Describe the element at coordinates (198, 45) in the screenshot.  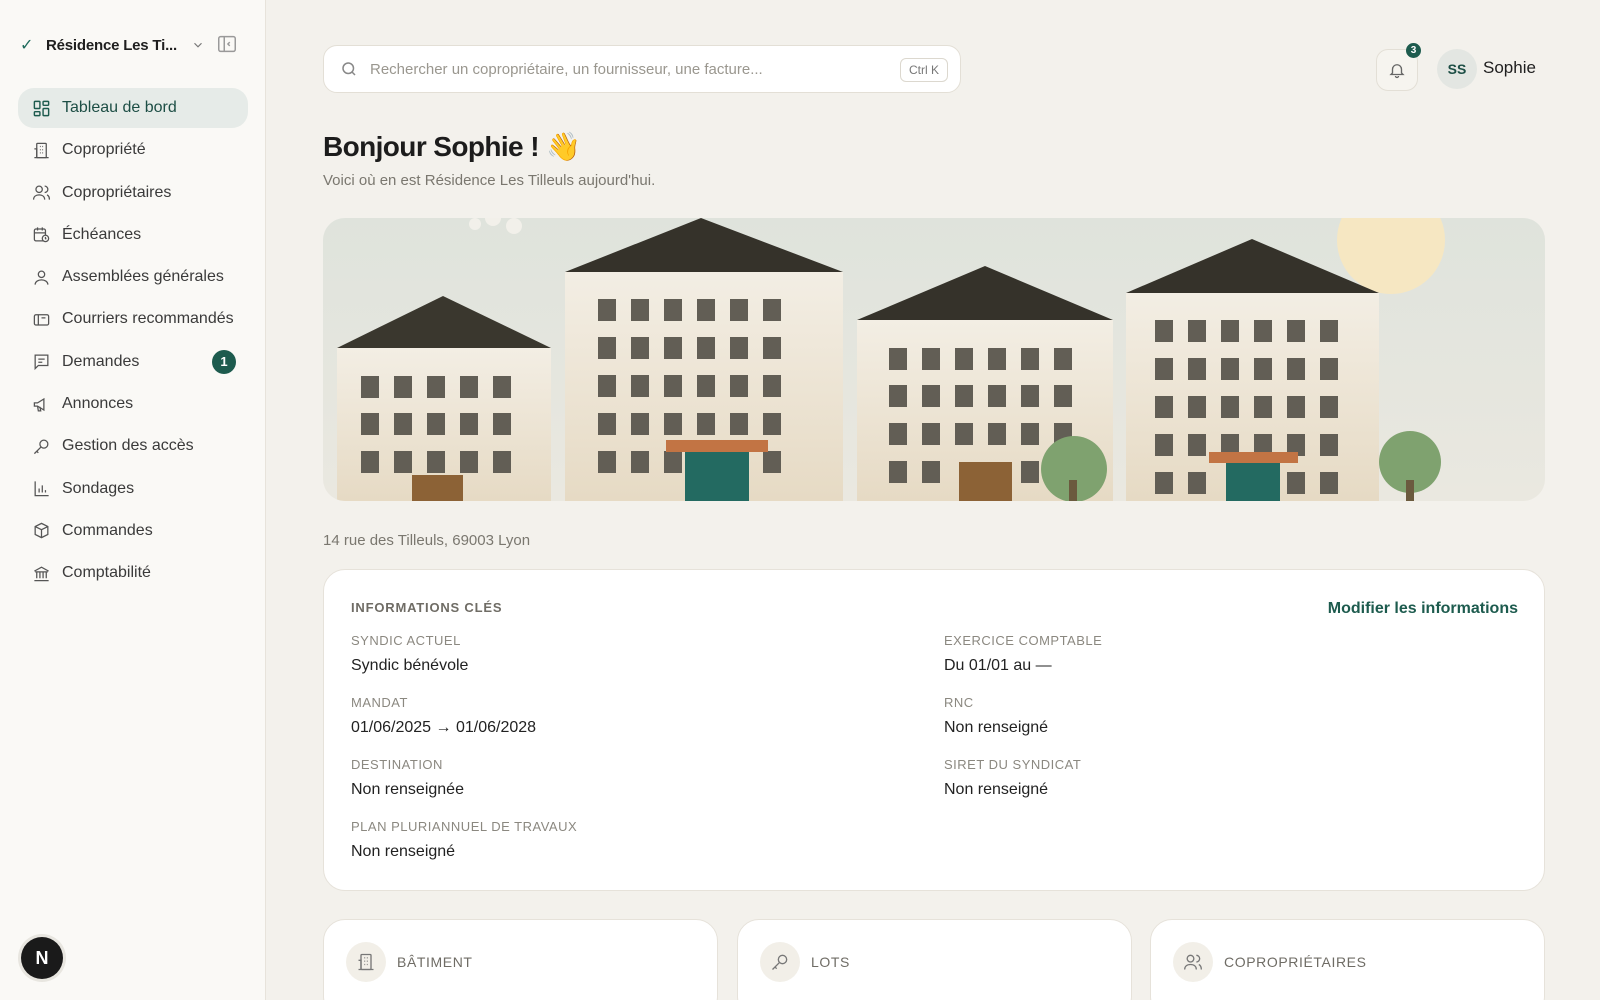
I see `chevron-down-icon` at that location.